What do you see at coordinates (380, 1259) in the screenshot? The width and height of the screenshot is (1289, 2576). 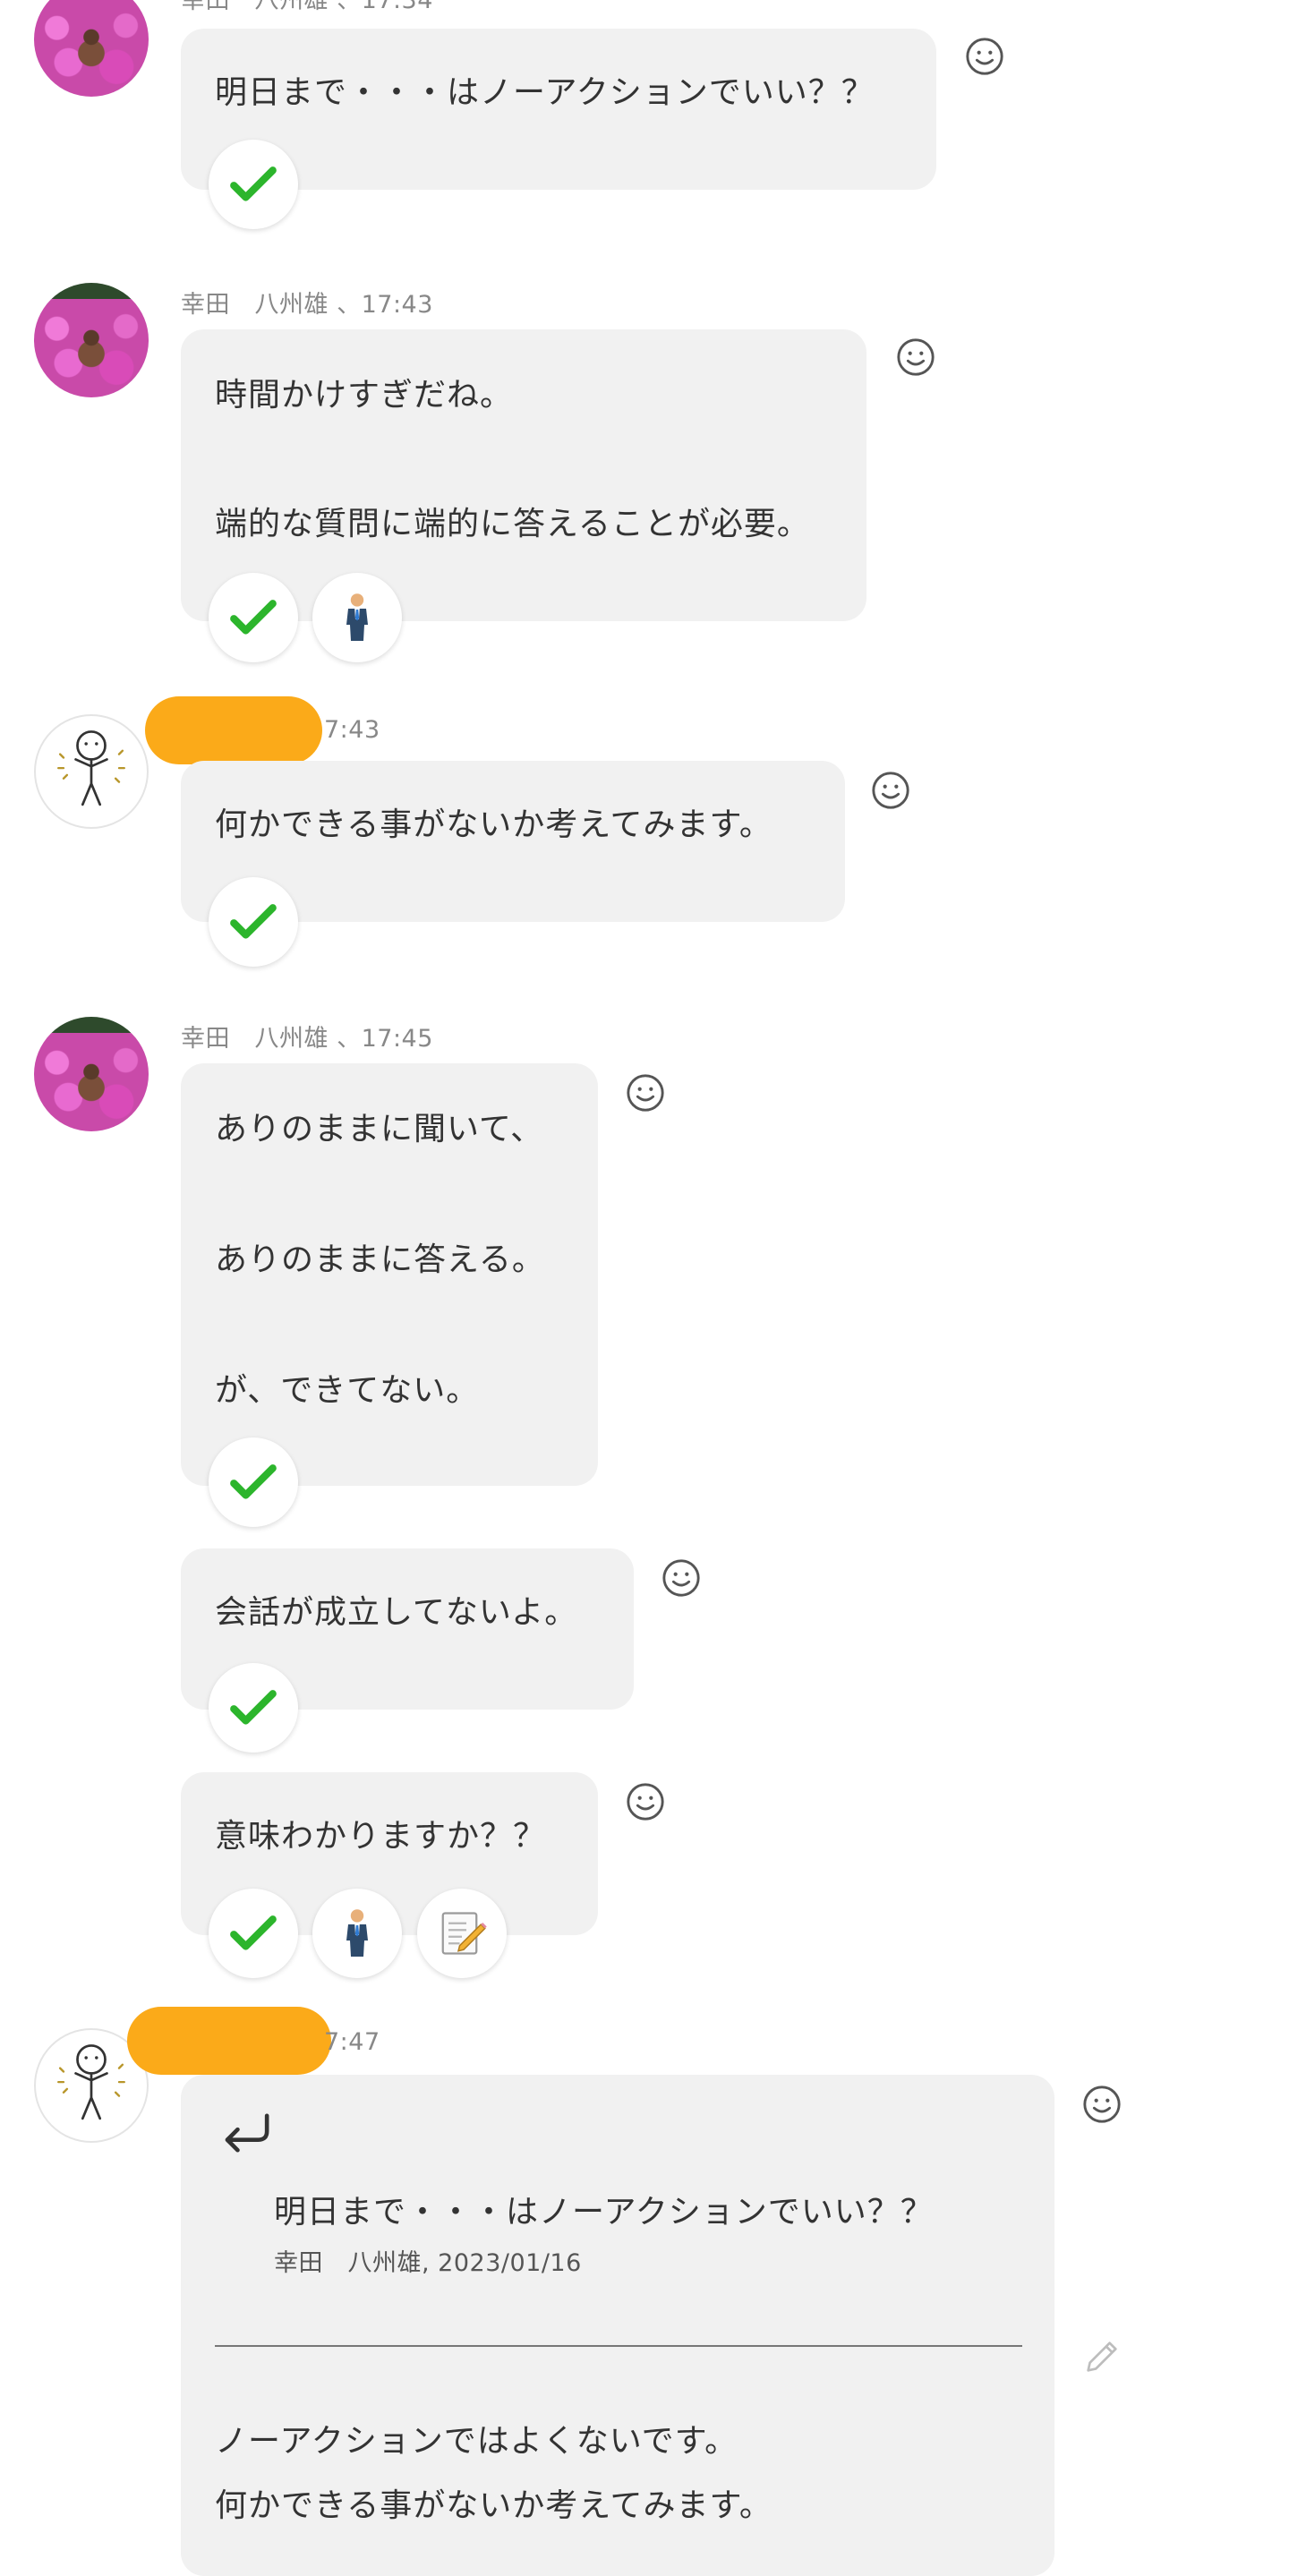 I see `message-text: ありのままに答える。` at bounding box center [380, 1259].